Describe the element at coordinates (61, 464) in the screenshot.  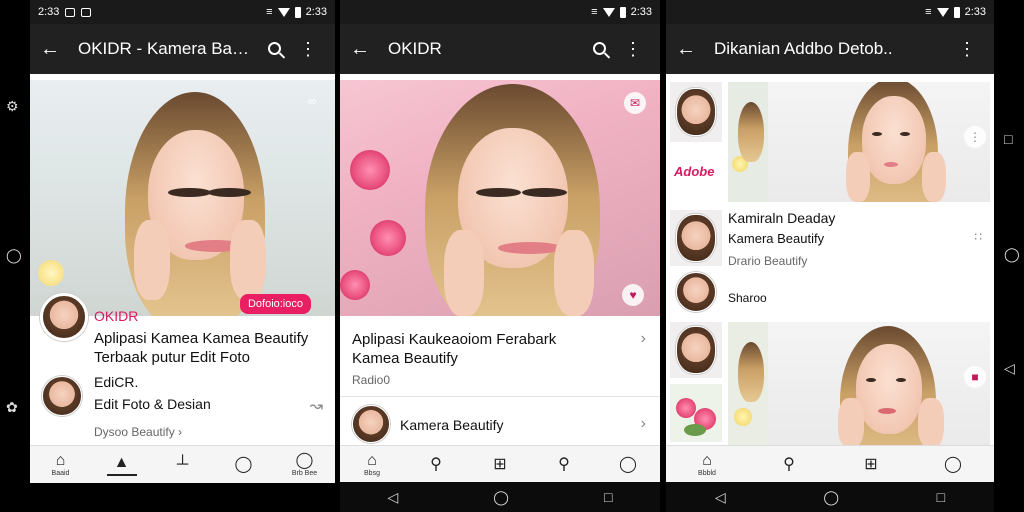
I see `nav-home: ⌂ Baaid` at that location.